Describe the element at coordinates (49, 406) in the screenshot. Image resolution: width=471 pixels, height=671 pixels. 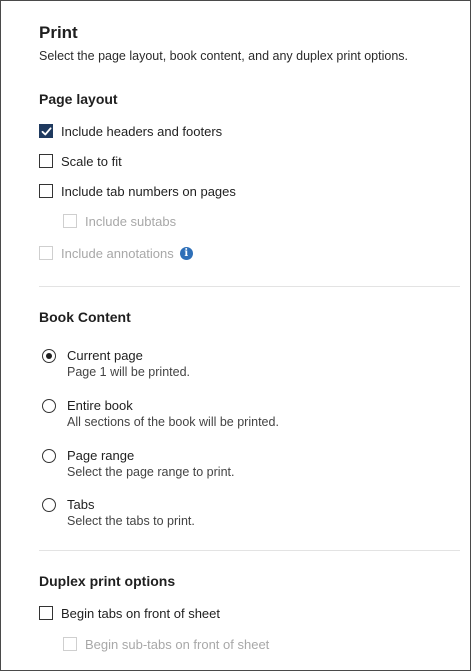
I see `entire-book-radio` at that location.